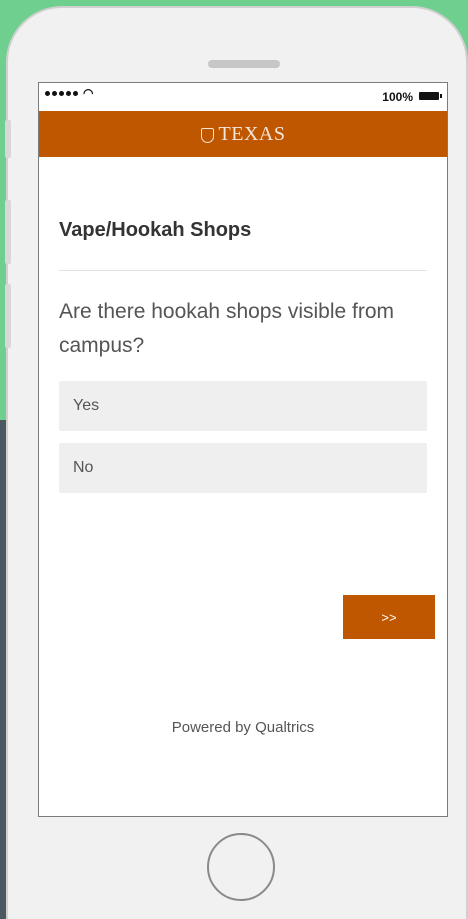 The height and width of the screenshot is (919, 468). Describe the element at coordinates (243, 468) in the screenshot. I see `choice-no: No` at that location.